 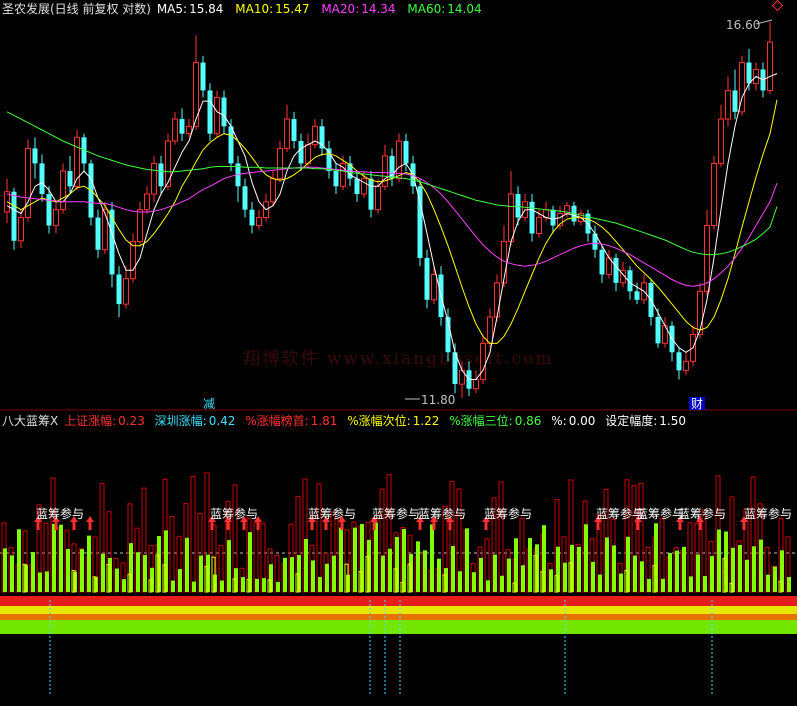 What do you see at coordinates (90, 519) in the screenshot?
I see `signal-arrow-icon` at bounding box center [90, 519].